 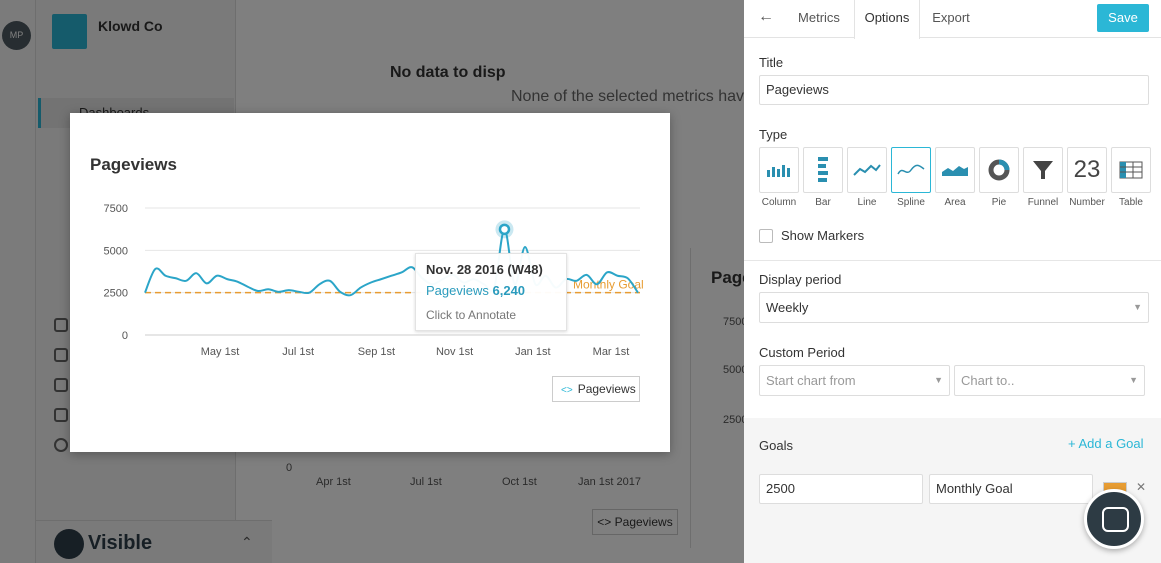 I want to click on number-glyph: 23, so click(x=1087, y=169).